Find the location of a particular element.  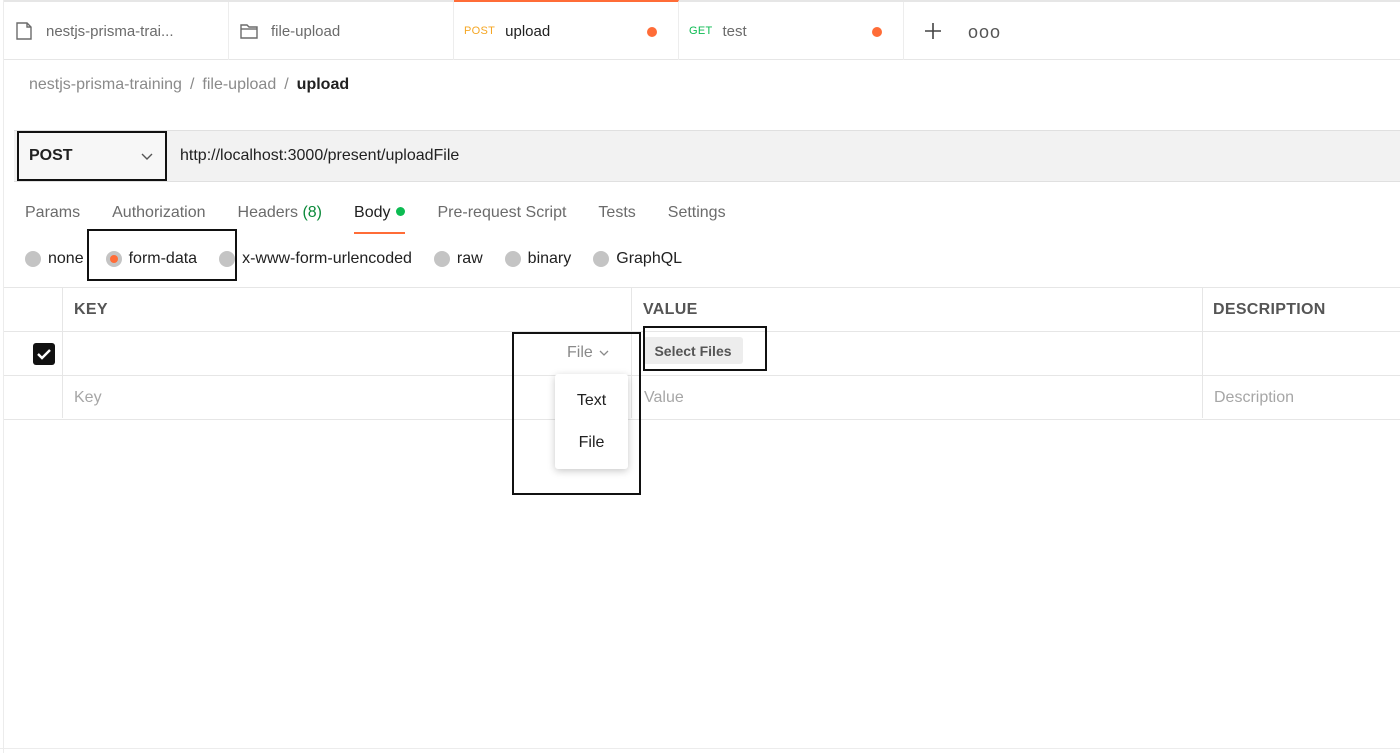

table-row: Key Value Description is located at coordinates (702, 398).